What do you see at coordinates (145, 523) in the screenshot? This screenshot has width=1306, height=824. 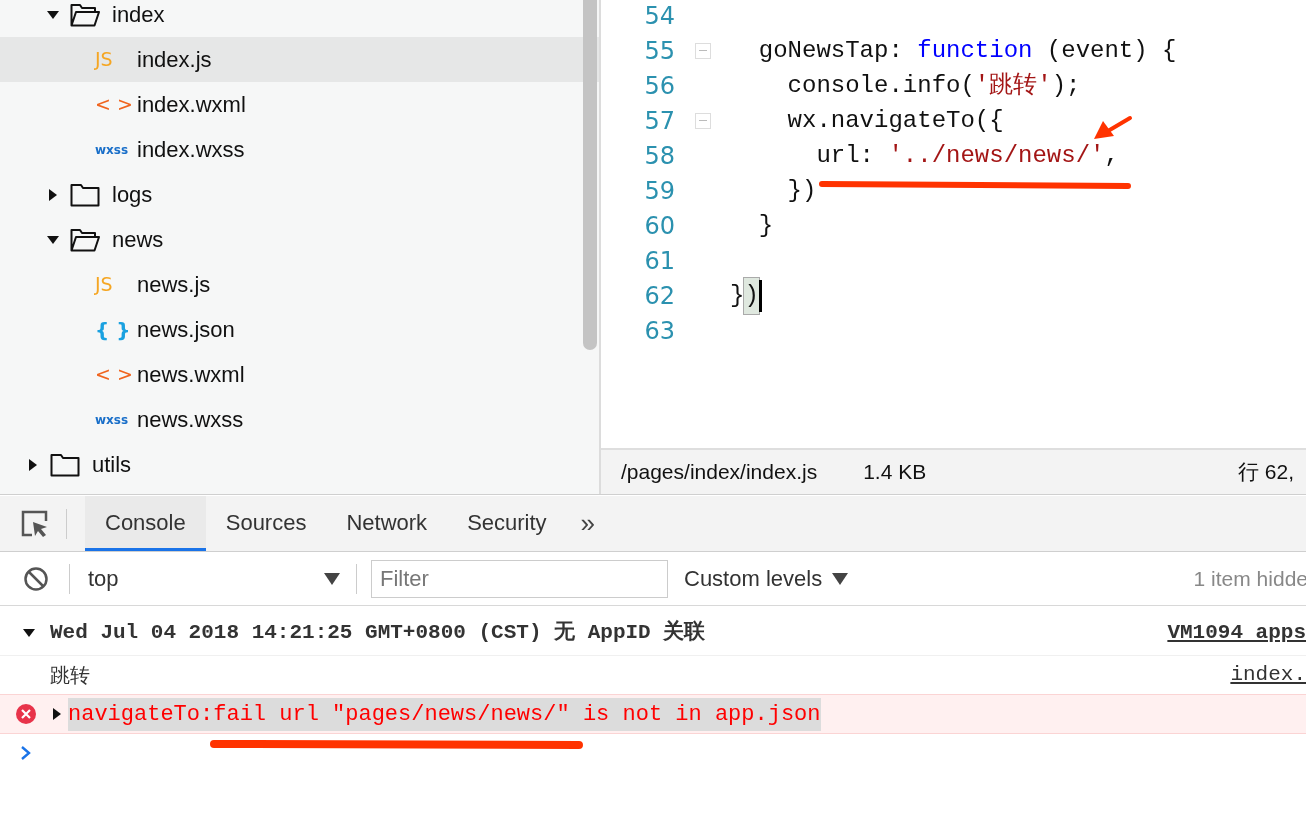 I see `devtools-tab: Console` at bounding box center [145, 523].